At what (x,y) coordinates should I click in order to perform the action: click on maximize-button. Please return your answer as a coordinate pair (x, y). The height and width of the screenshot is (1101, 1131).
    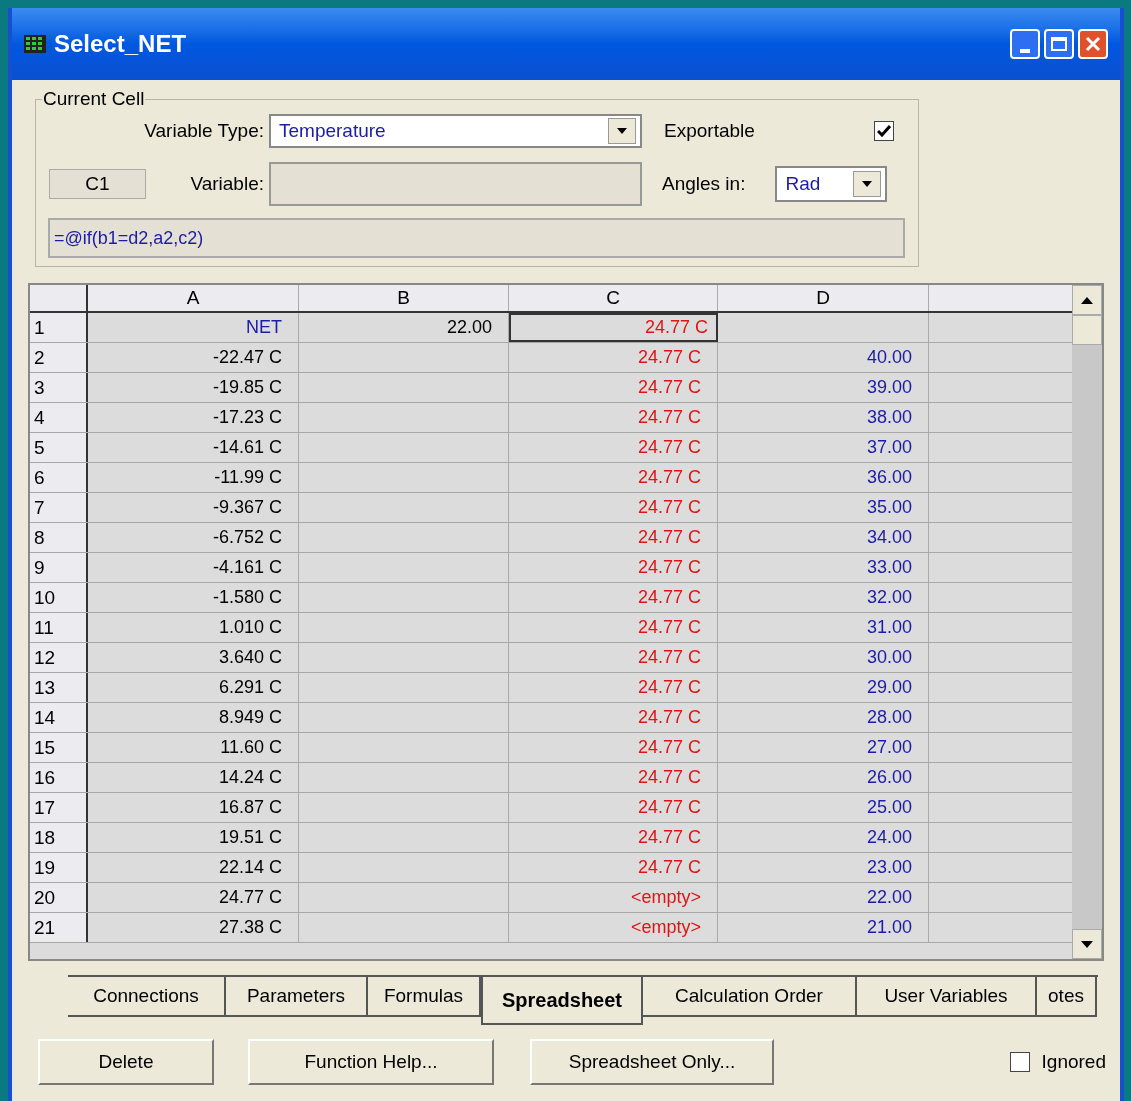
    Looking at the image, I should click on (1059, 44).